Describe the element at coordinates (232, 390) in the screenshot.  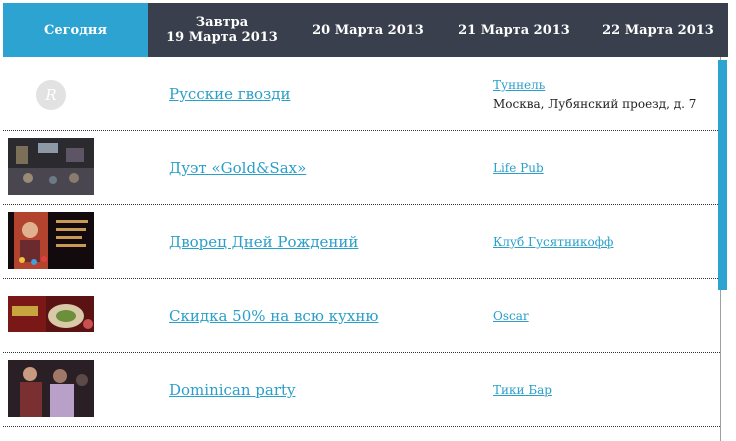
I see `event-title-link: Dominican party` at that location.